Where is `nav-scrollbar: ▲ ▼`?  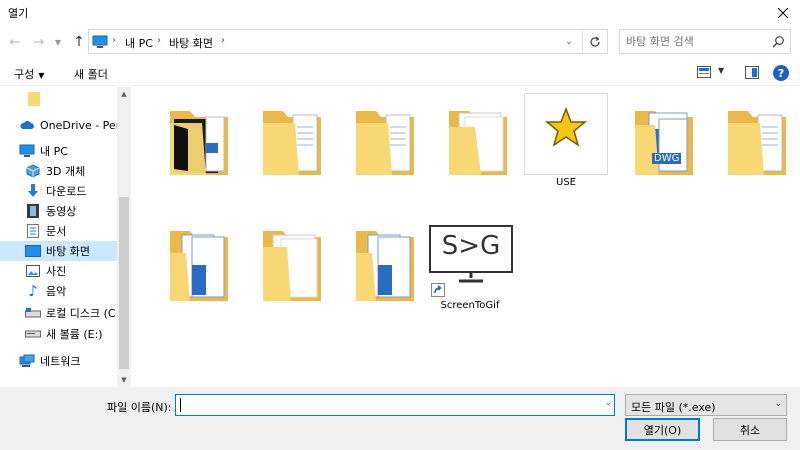 nav-scrollbar: ▲ ▼ is located at coordinates (124, 237).